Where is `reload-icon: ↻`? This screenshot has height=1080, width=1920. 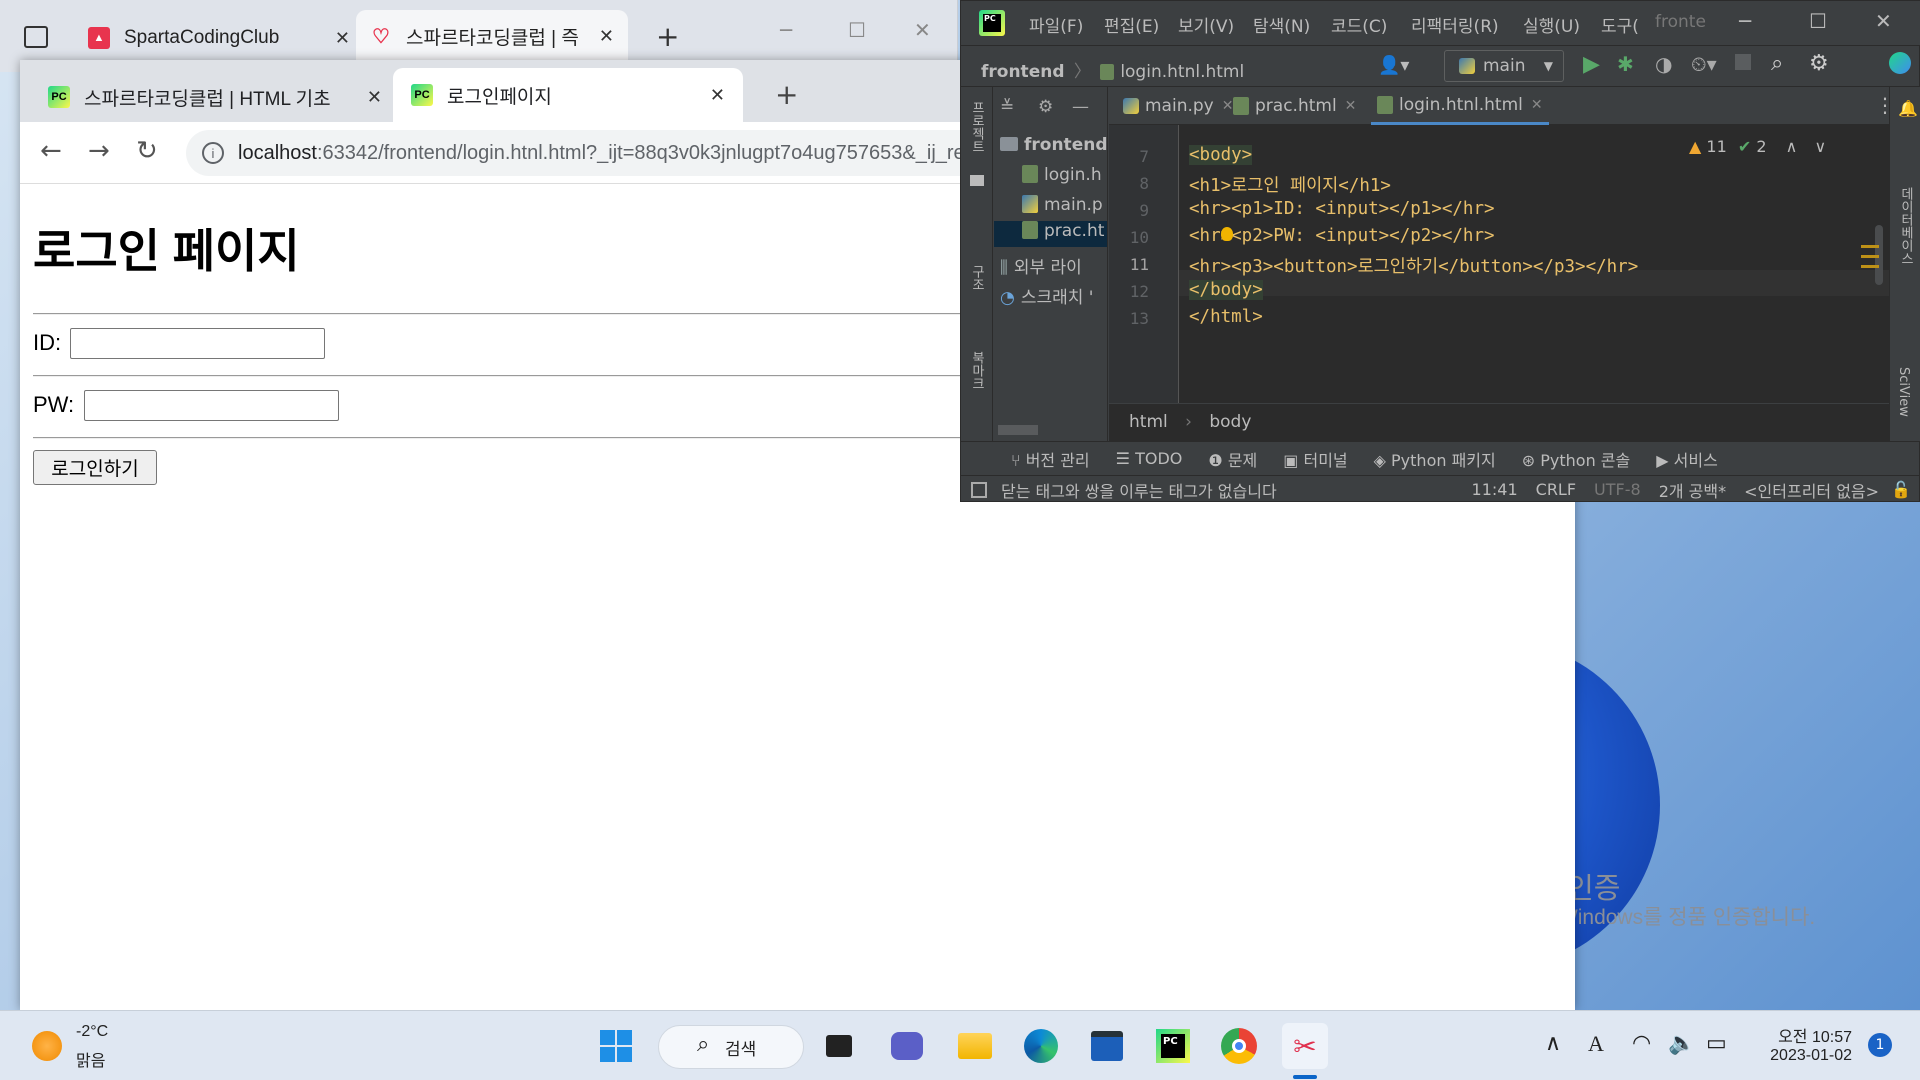
reload-icon: ↻ is located at coordinates (147, 151).